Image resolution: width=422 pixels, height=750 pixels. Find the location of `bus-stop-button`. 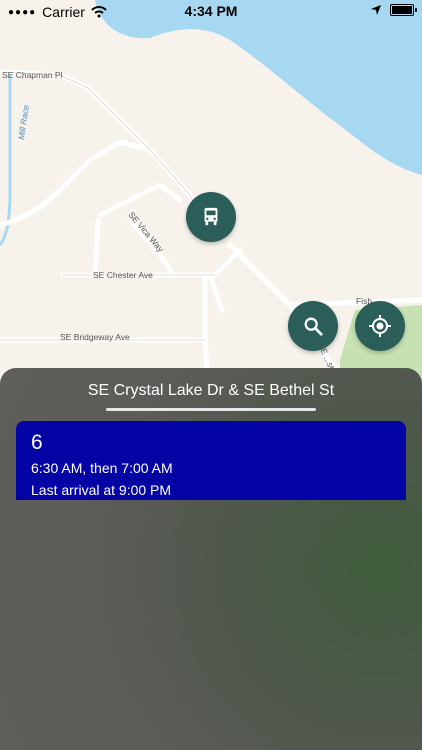

bus-stop-button is located at coordinates (211, 217).